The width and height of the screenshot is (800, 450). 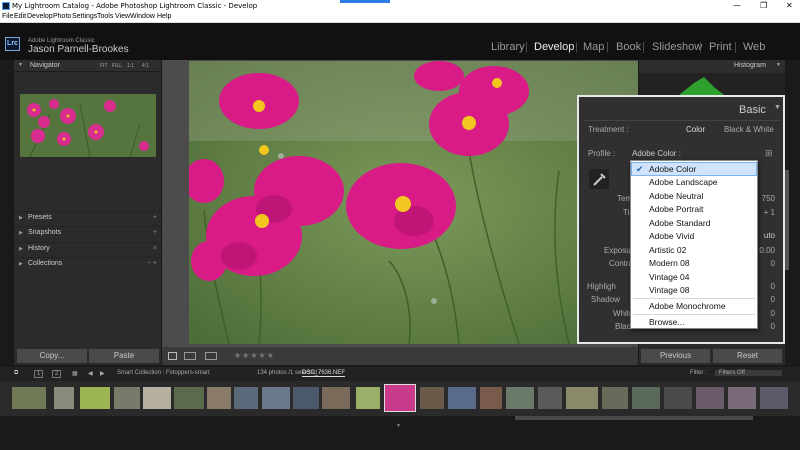 I want to click on page-2: 2, so click(x=57, y=374).